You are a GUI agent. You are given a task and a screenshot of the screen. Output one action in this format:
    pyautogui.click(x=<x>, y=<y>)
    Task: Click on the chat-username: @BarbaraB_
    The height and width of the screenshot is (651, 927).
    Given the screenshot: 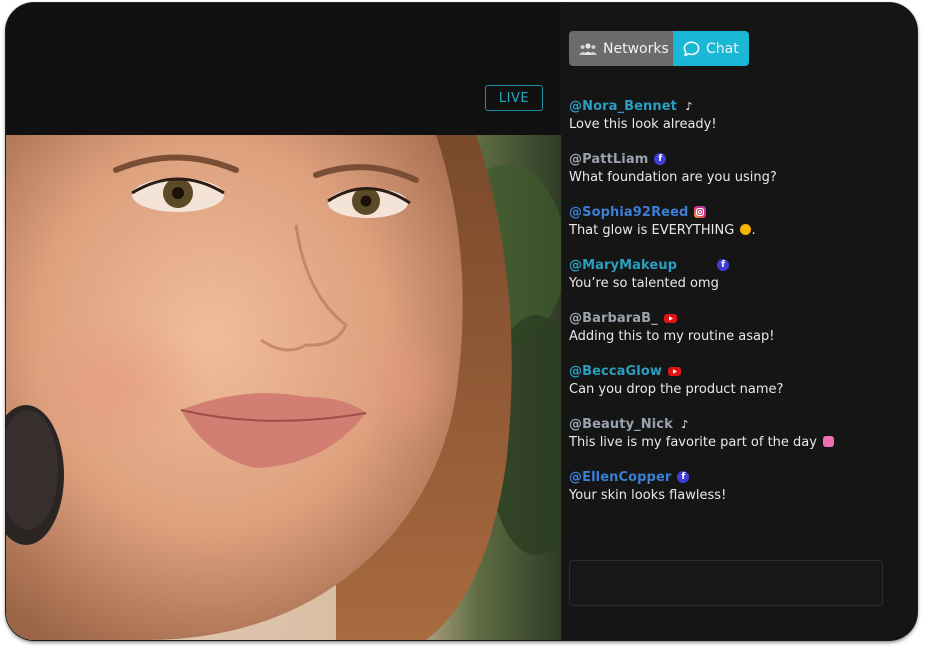 What is the action you would take?
    pyautogui.click(x=613, y=318)
    